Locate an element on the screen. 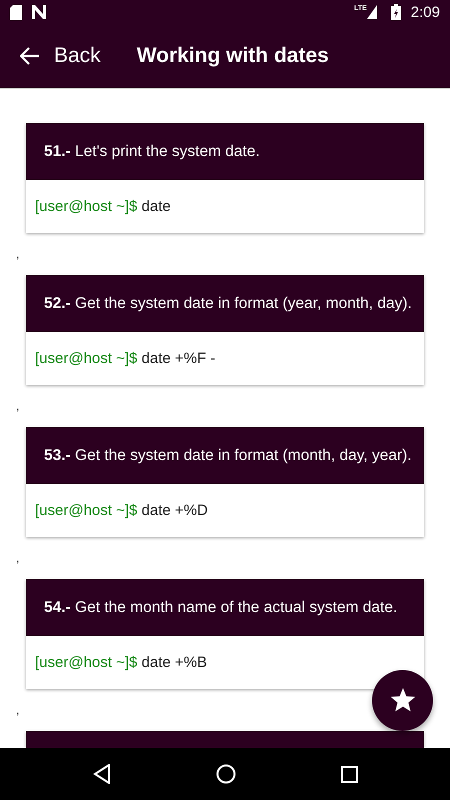  command-line: [user@host ~]$ date is located at coordinates (103, 206).